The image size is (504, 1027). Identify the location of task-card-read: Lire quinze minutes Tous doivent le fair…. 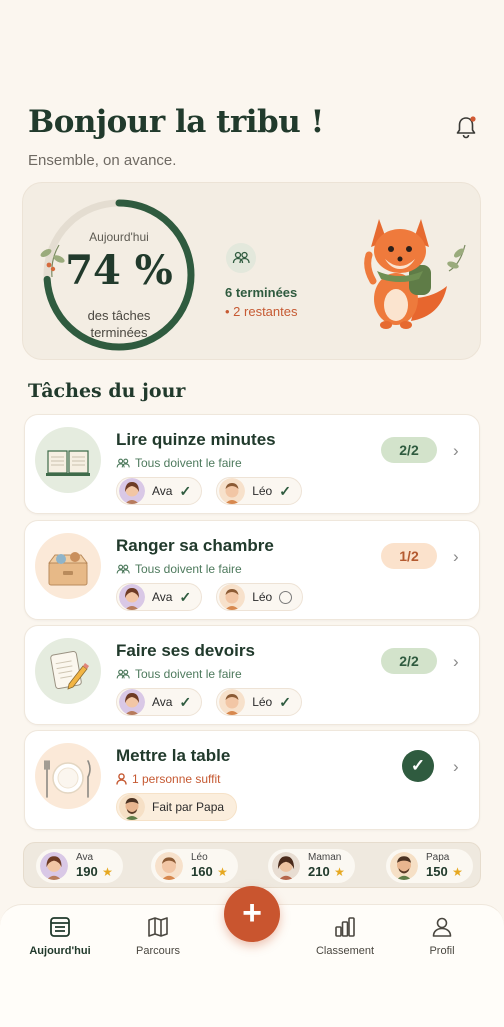
(252, 464).